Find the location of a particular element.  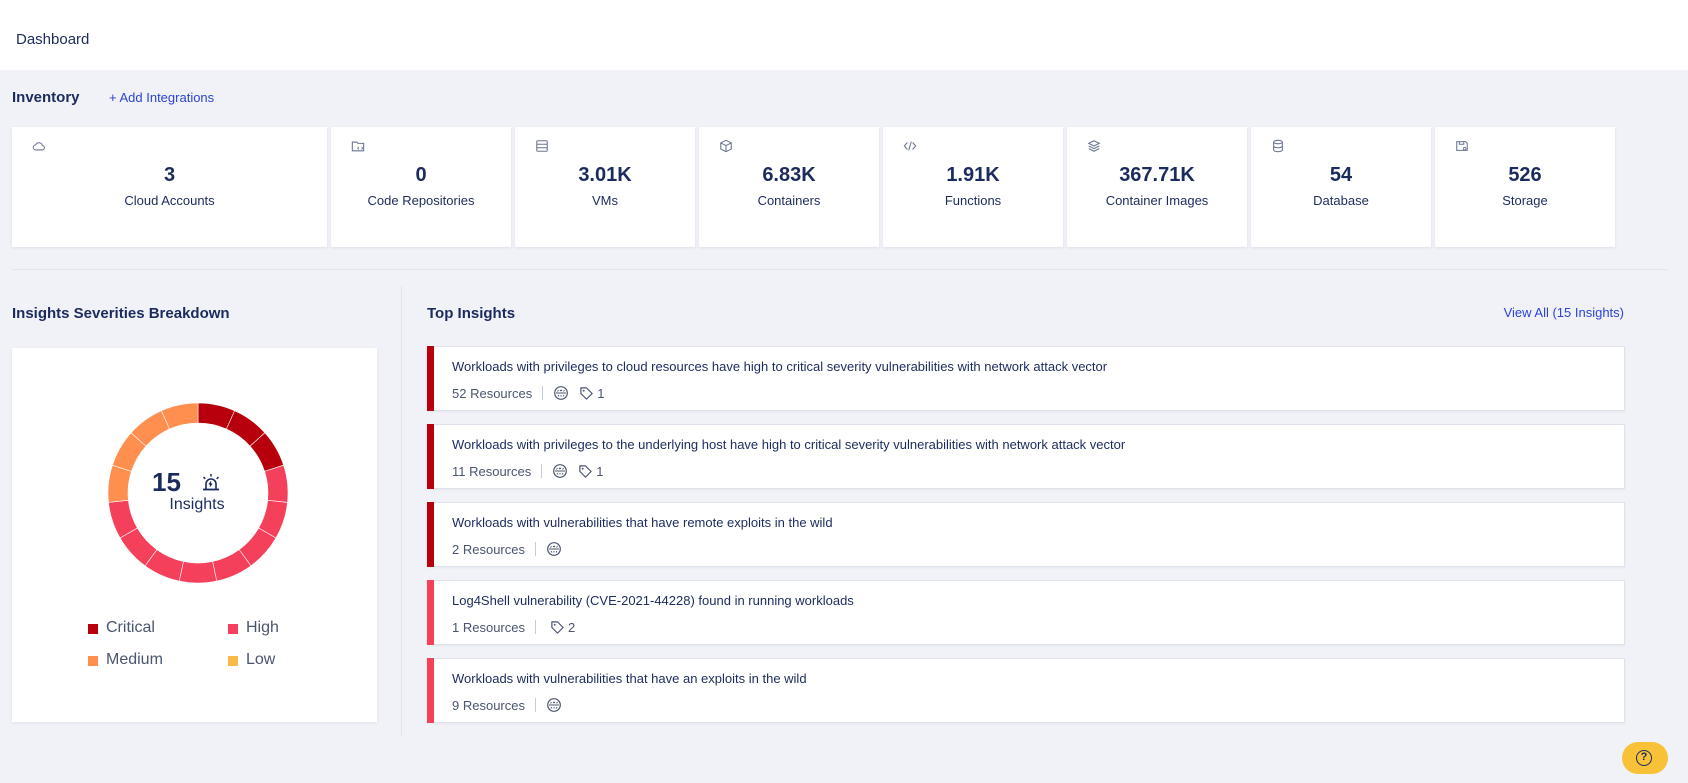

card-label: VMs is located at coordinates (605, 200).